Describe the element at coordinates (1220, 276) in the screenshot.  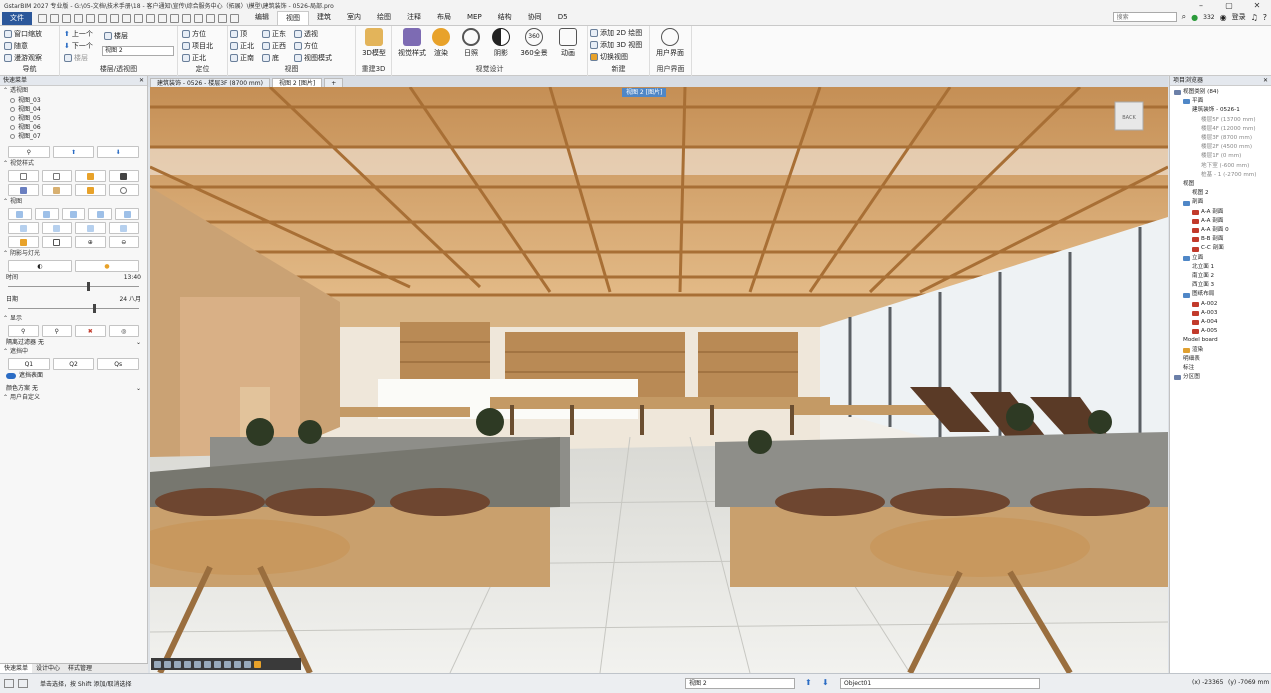
I see `tree-item: 南立面 2` at that location.